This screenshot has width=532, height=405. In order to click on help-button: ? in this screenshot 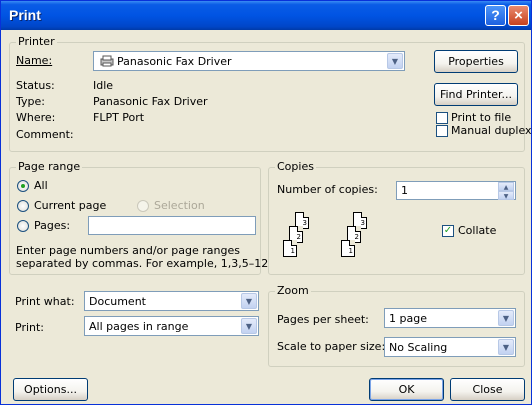, I will do `click(495, 15)`.